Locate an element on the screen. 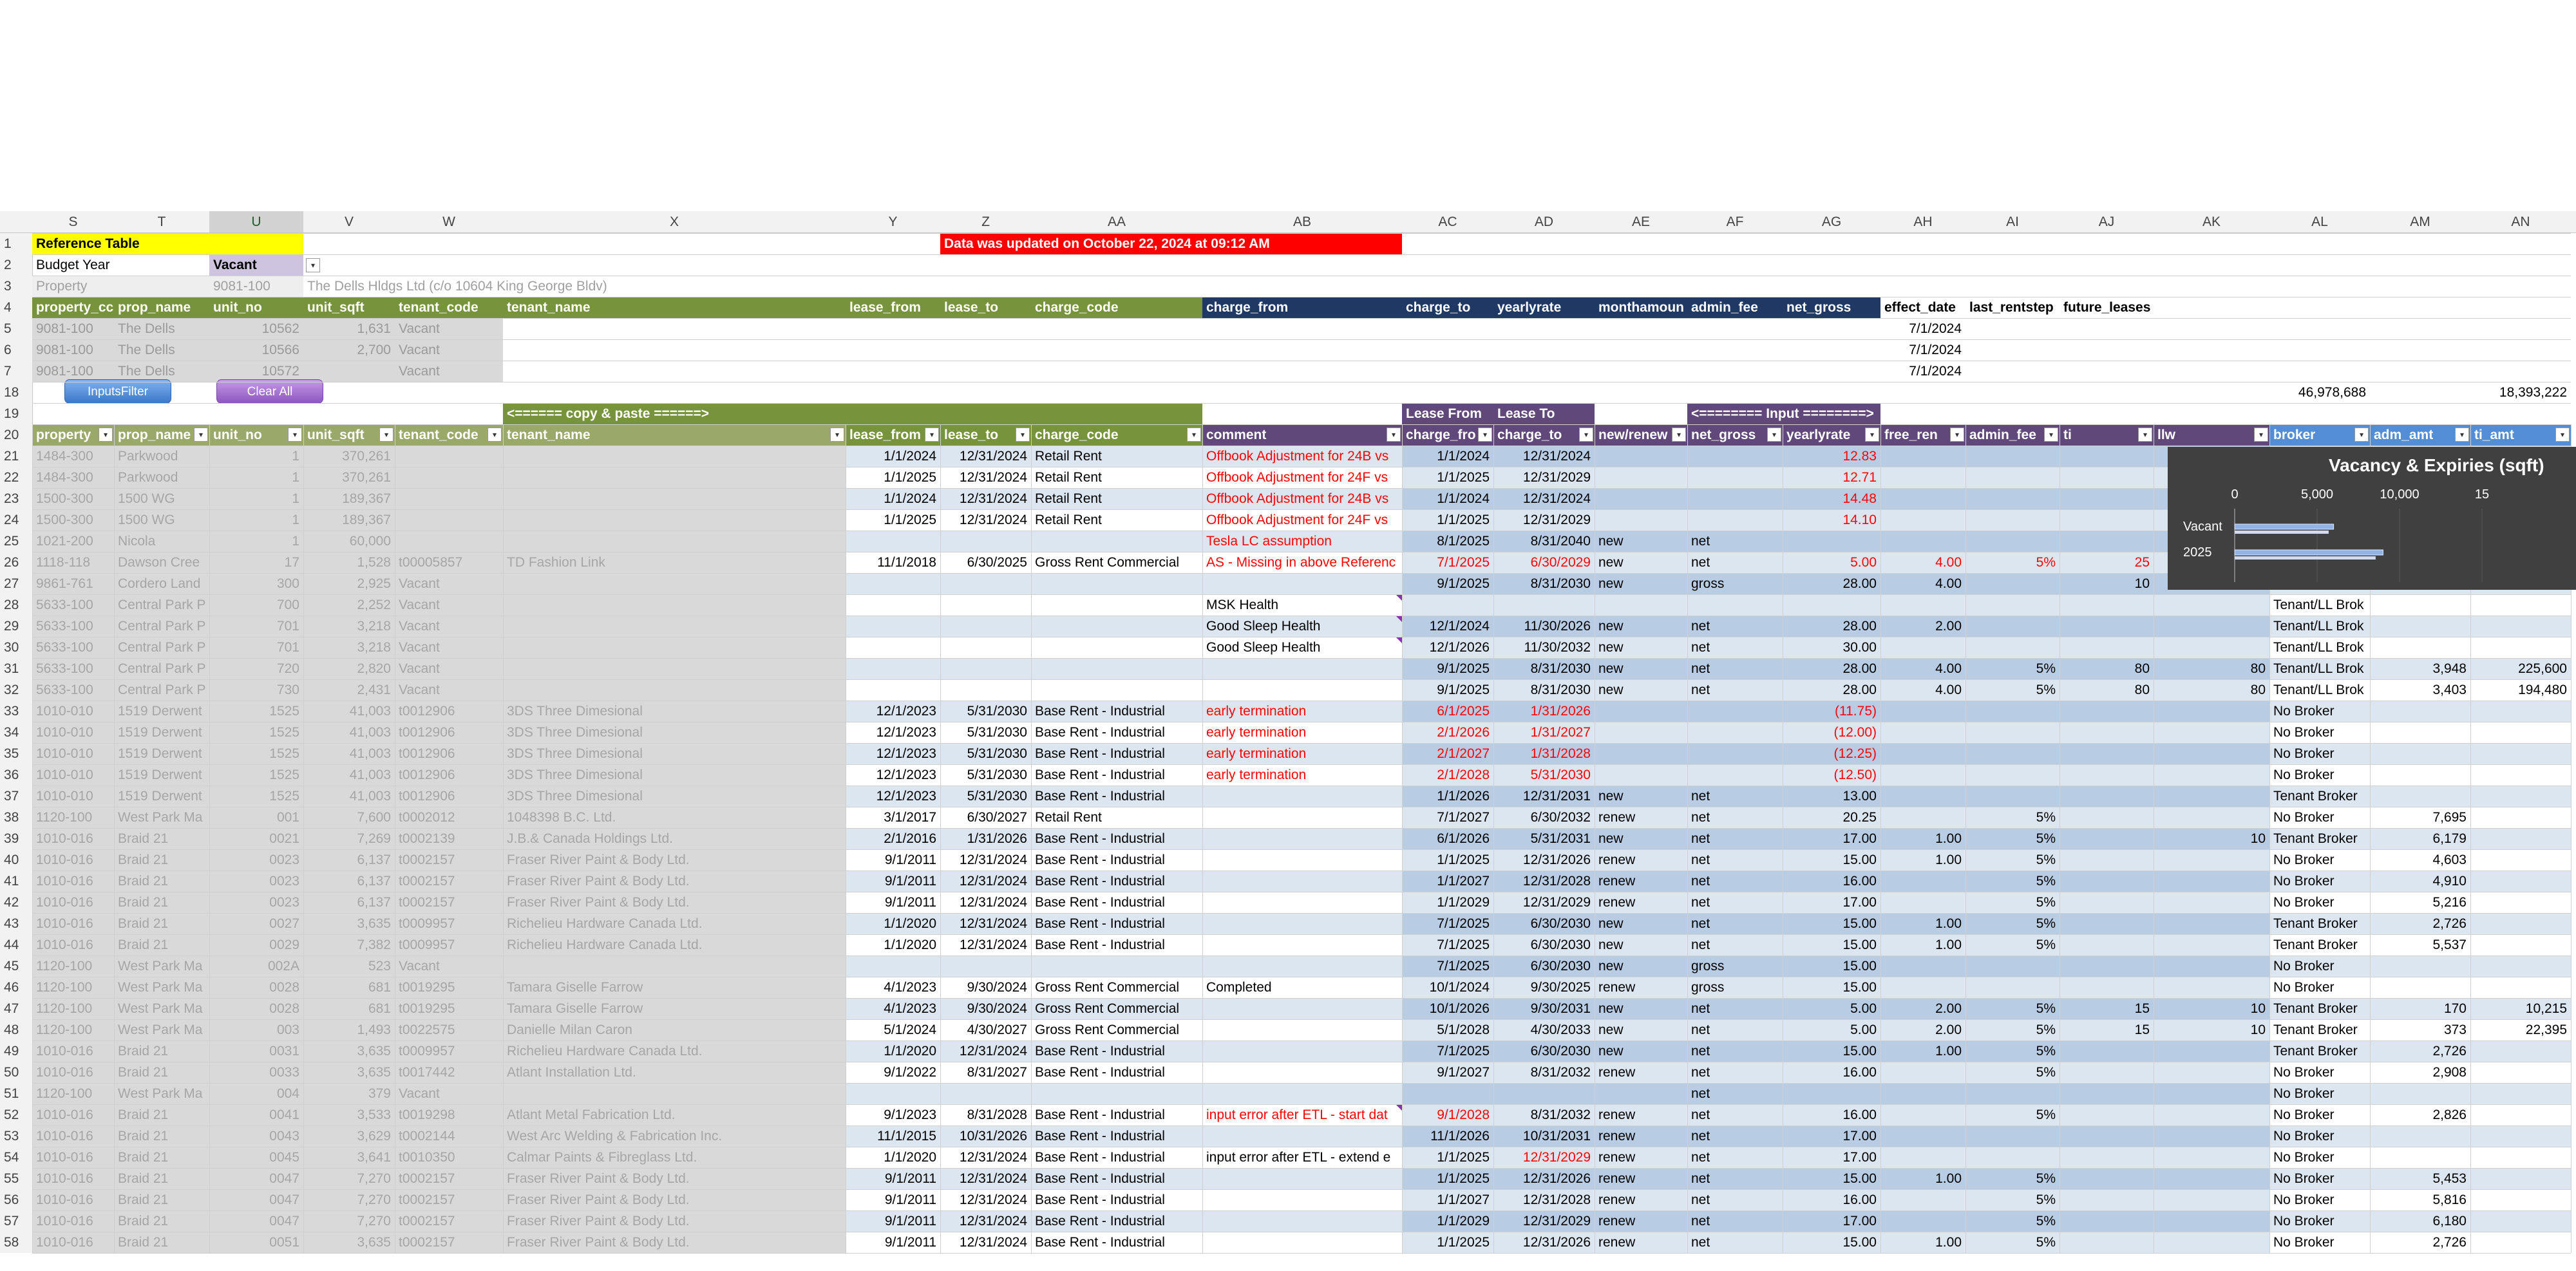 The image size is (2576, 1271). data-cell-tenant-name is located at coordinates (675, 648).